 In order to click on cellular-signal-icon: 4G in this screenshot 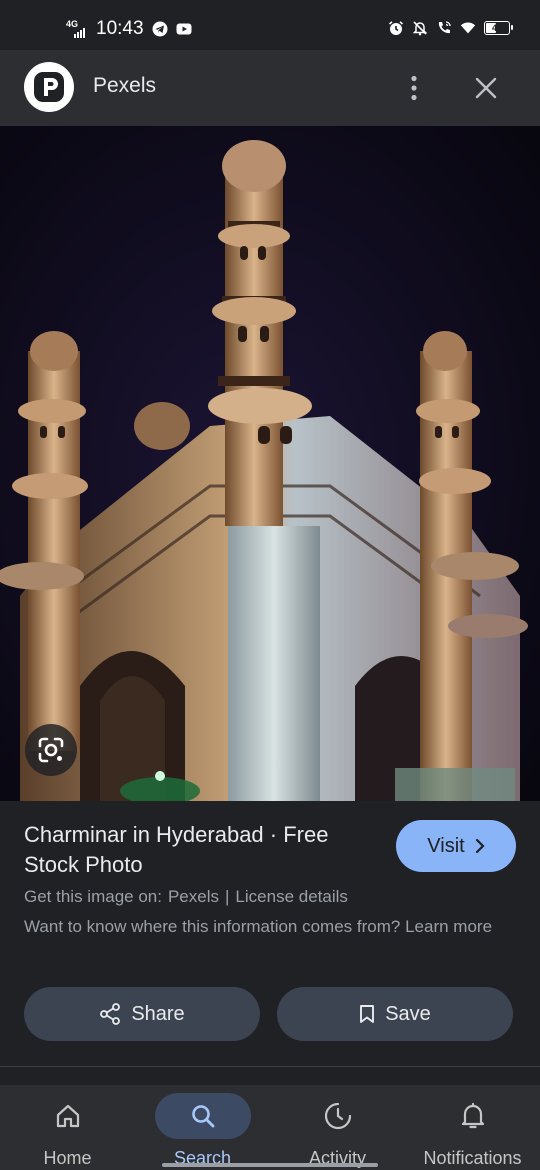, I will do `click(77, 29)`.